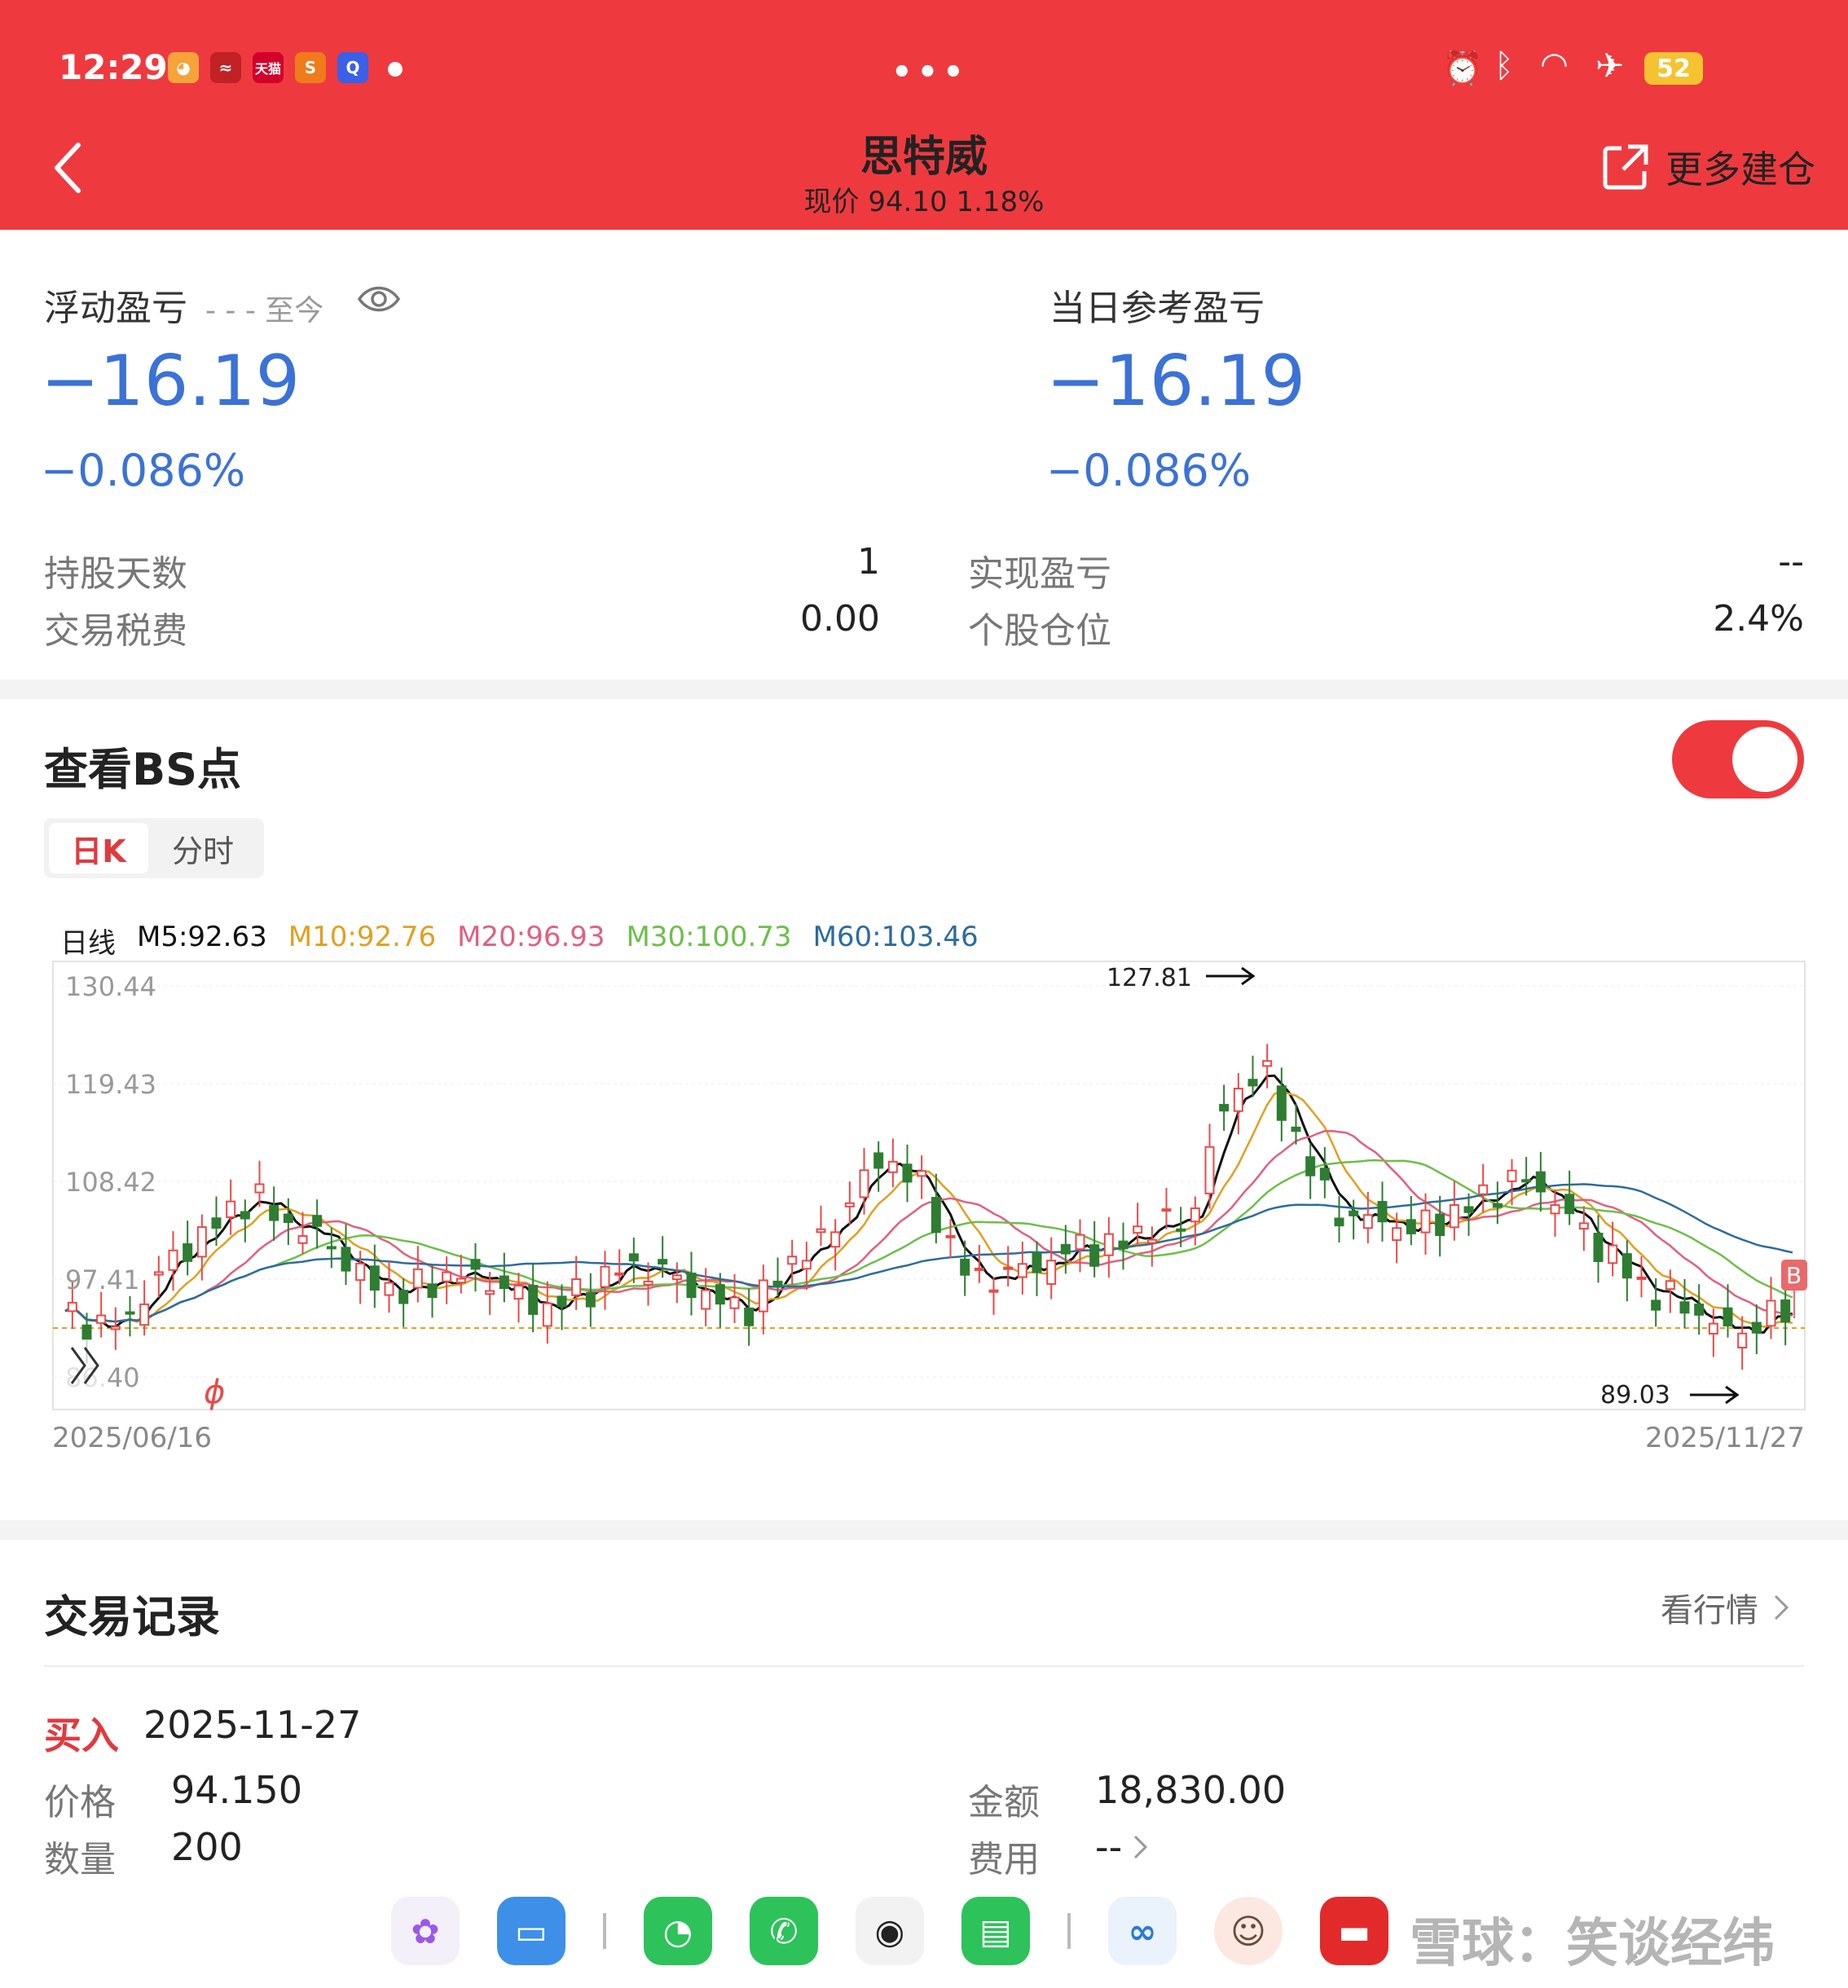 The height and width of the screenshot is (1988, 1848). I want to click on fee-value: --, so click(1122, 1847).